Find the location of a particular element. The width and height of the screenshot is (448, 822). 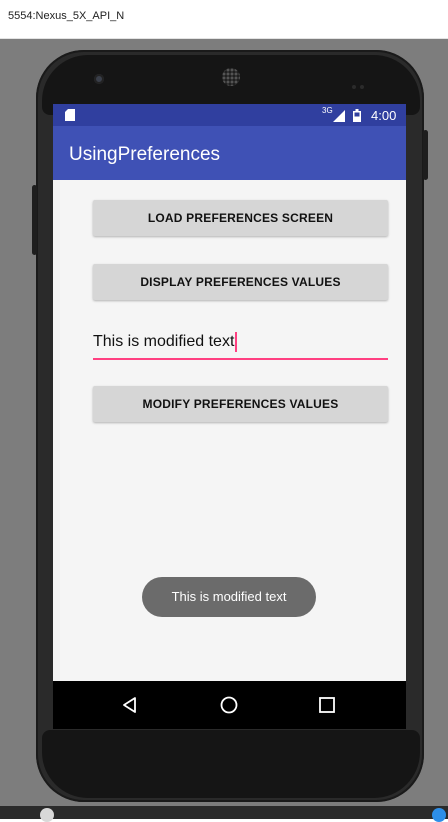

navigation-bar is located at coordinates (229, 705).